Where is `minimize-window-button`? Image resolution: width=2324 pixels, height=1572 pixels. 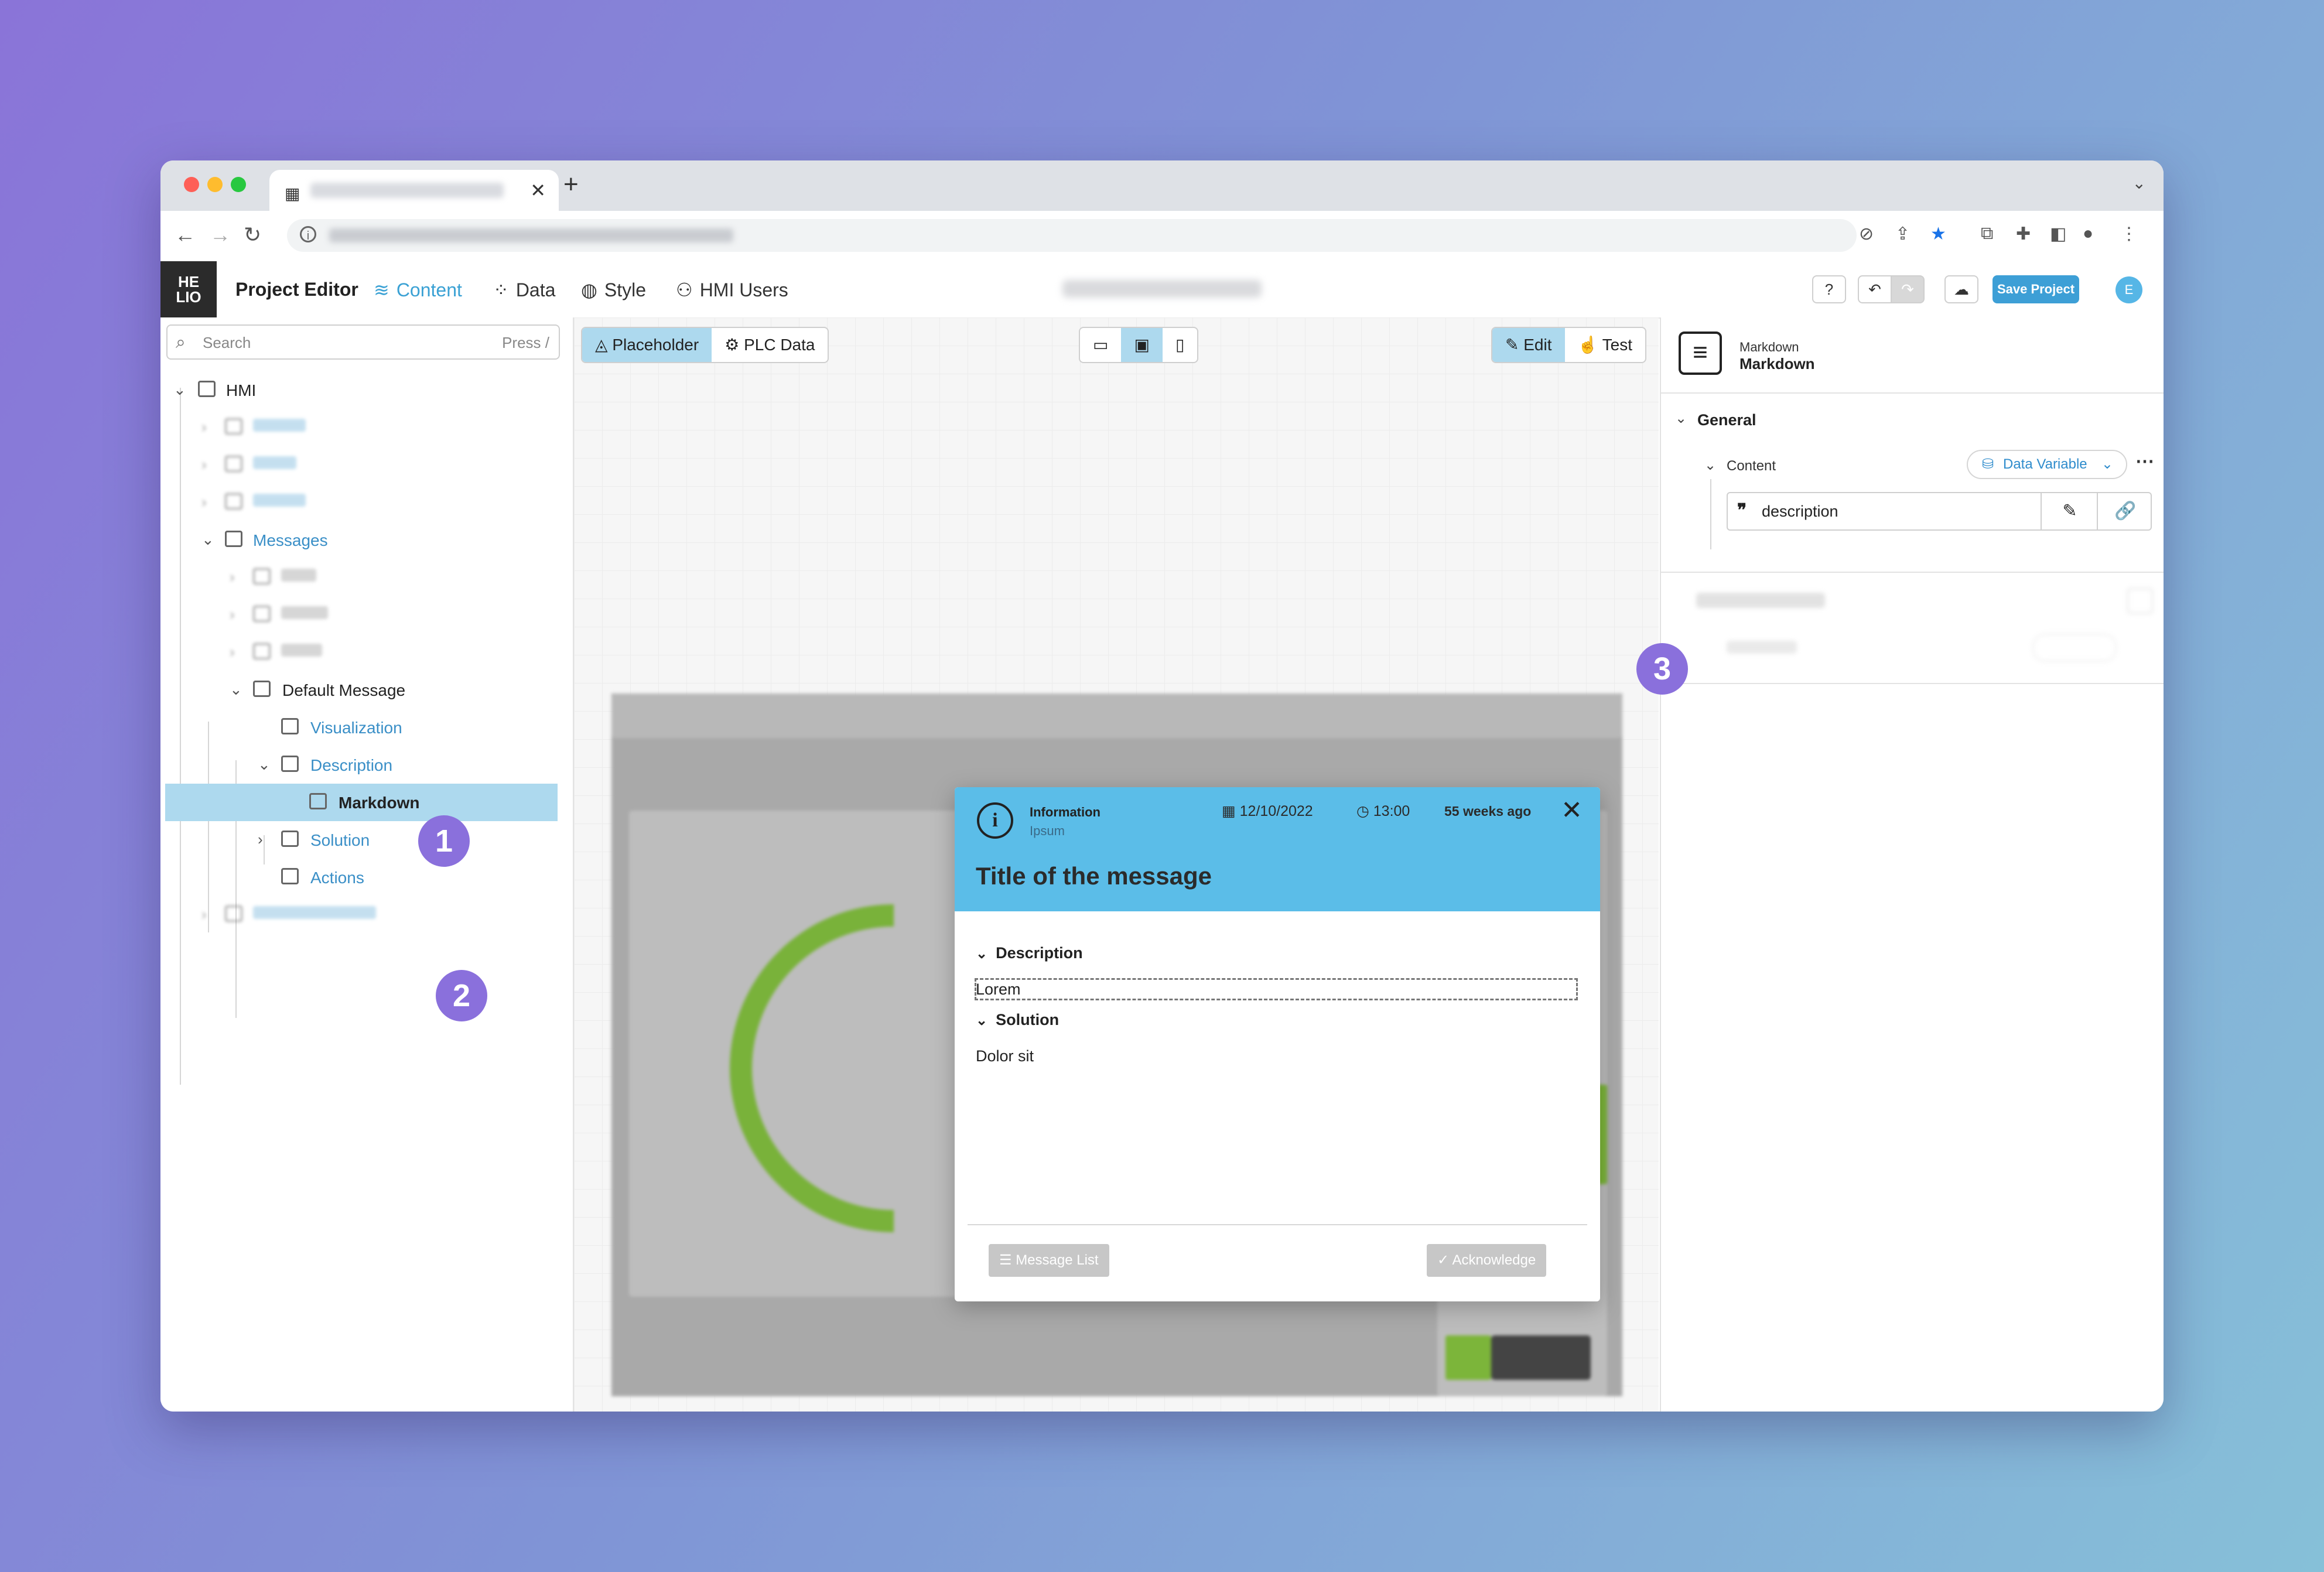 minimize-window-button is located at coordinates (215, 184).